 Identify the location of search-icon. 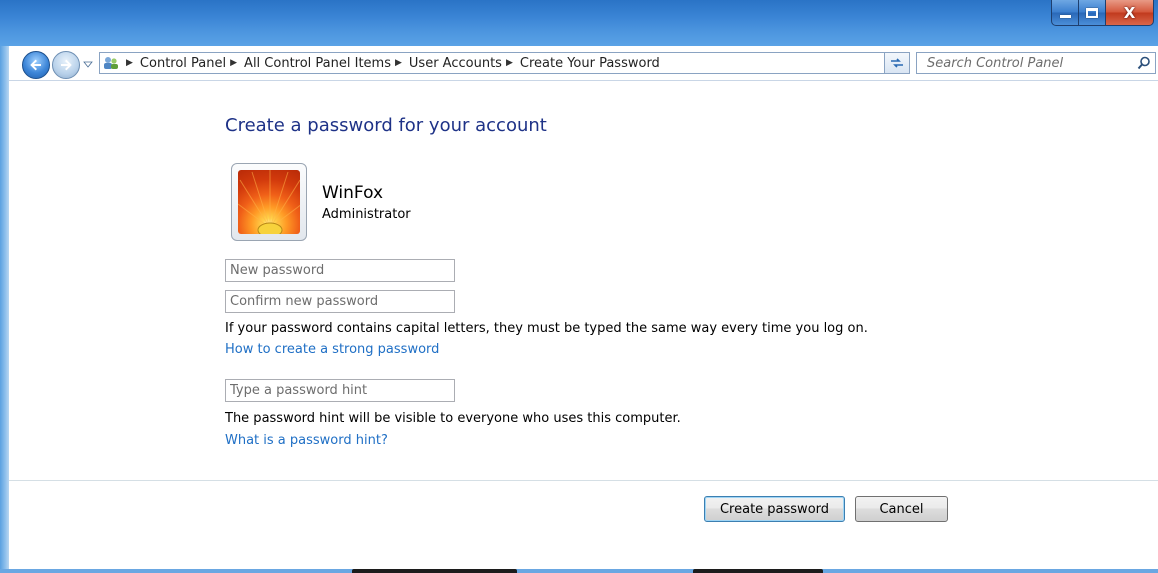
(1144, 63).